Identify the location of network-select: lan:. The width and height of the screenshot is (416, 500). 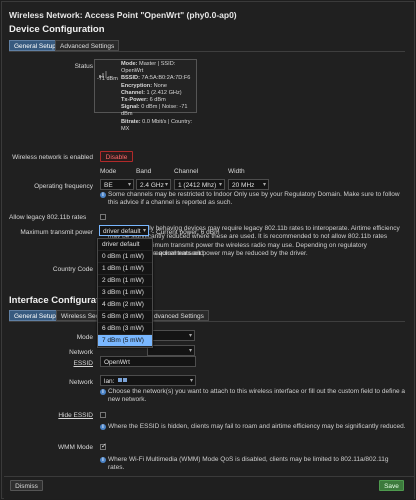
(148, 381).